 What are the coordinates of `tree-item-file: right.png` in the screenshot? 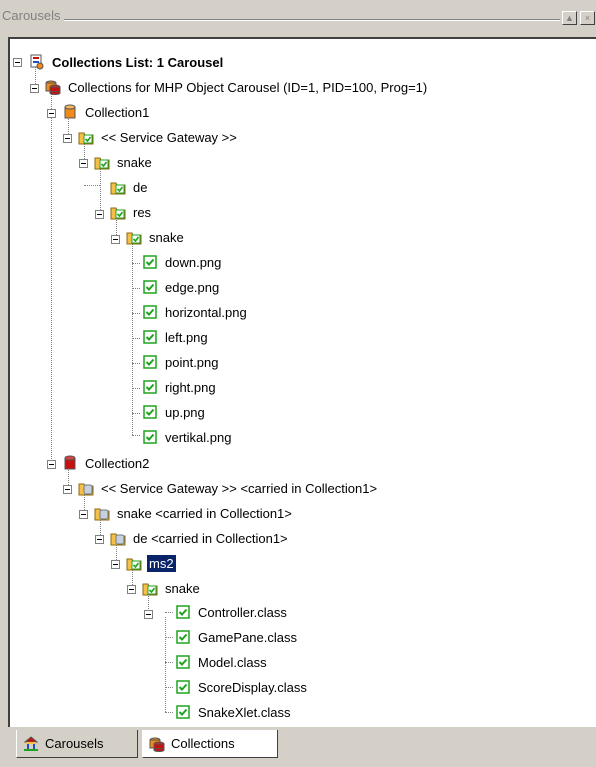 It's located at (180, 387).